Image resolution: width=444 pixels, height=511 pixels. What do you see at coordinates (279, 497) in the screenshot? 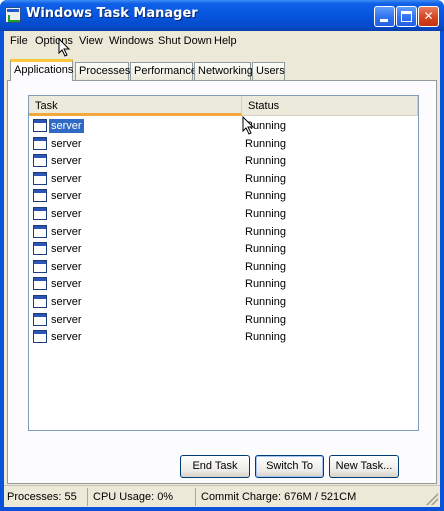
I see `status-commit-charge: Commit Charge: 676M / 521CM` at bounding box center [279, 497].